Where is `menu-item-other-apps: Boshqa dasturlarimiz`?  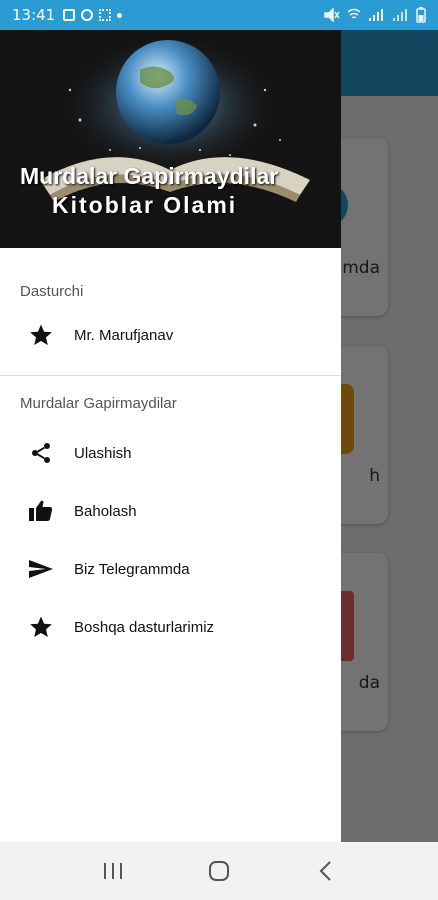
menu-item-other-apps: Boshqa dasturlarimiz is located at coordinates (170, 627).